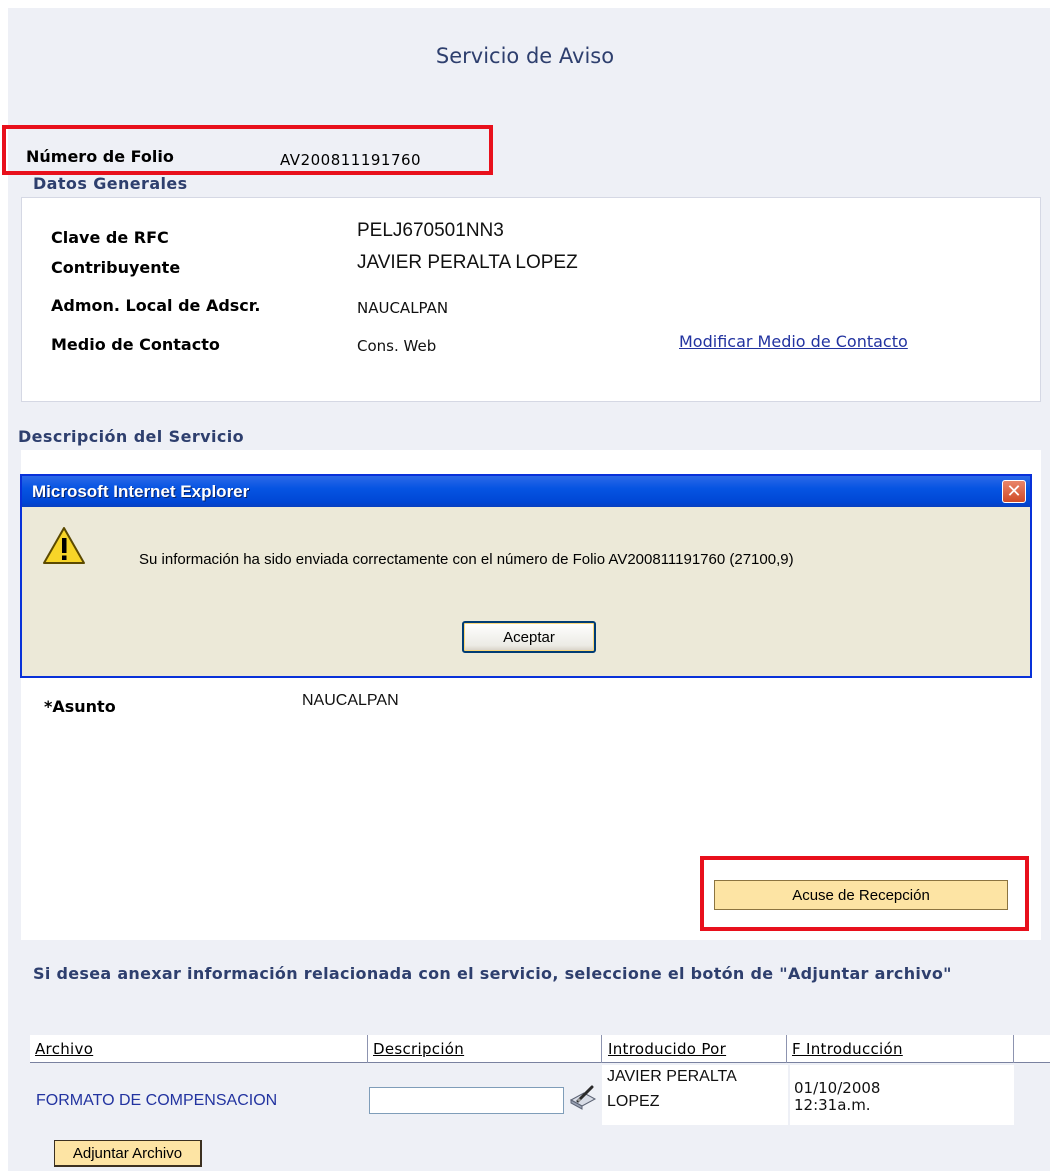  Describe the element at coordinates (525, 56) in the screenshot. I see `page-title: Servicio de Aviso` at that location.